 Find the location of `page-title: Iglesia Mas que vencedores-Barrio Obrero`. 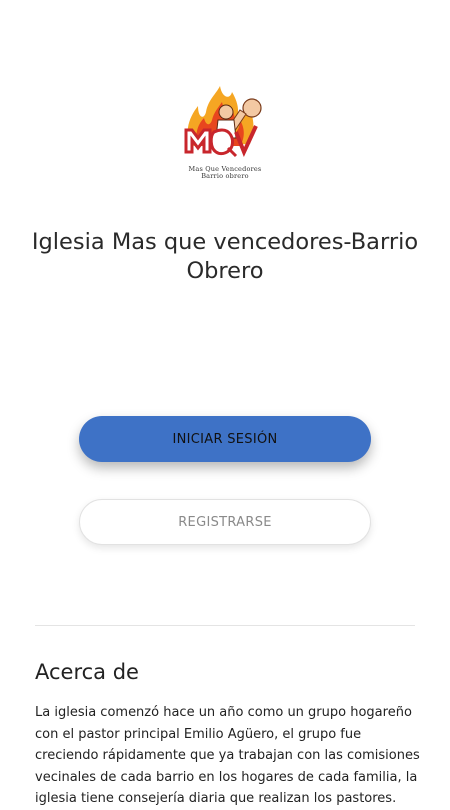

page-title: Iglesia Mas que vencedores-Barrio Obrero is located at coordinates (225, 256).